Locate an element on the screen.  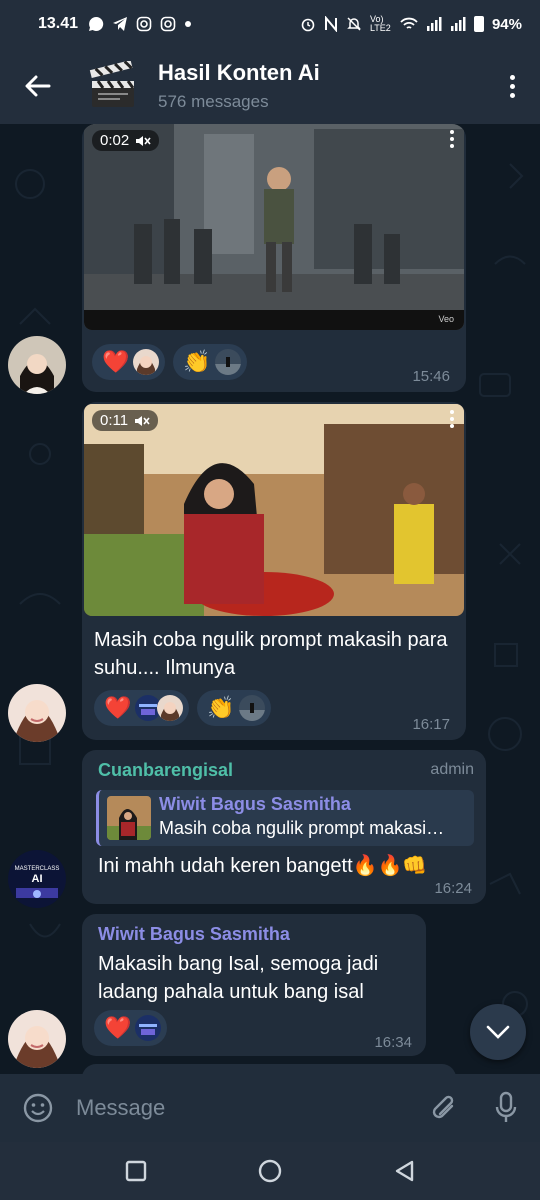
message-time: 15:46 is located at coordinates (431, 376).